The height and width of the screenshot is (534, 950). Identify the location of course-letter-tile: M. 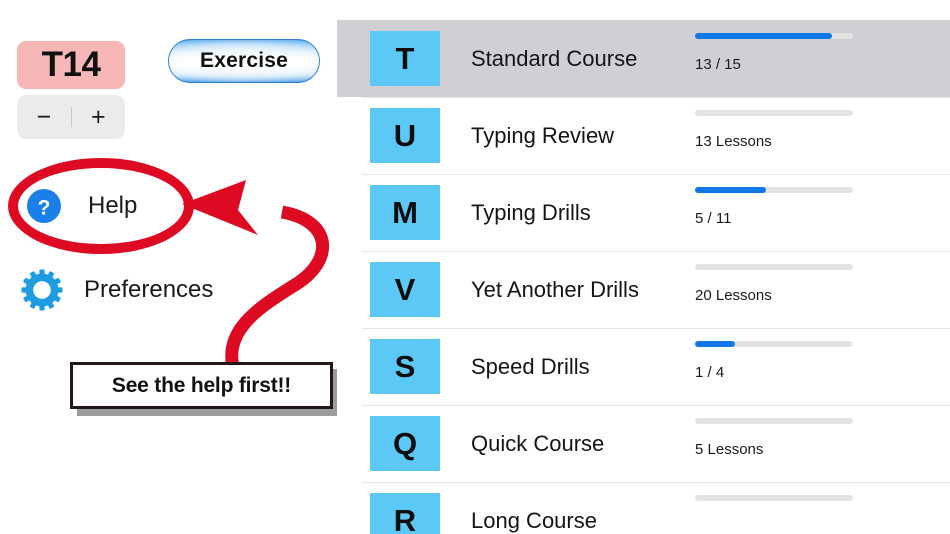
(405, 212).